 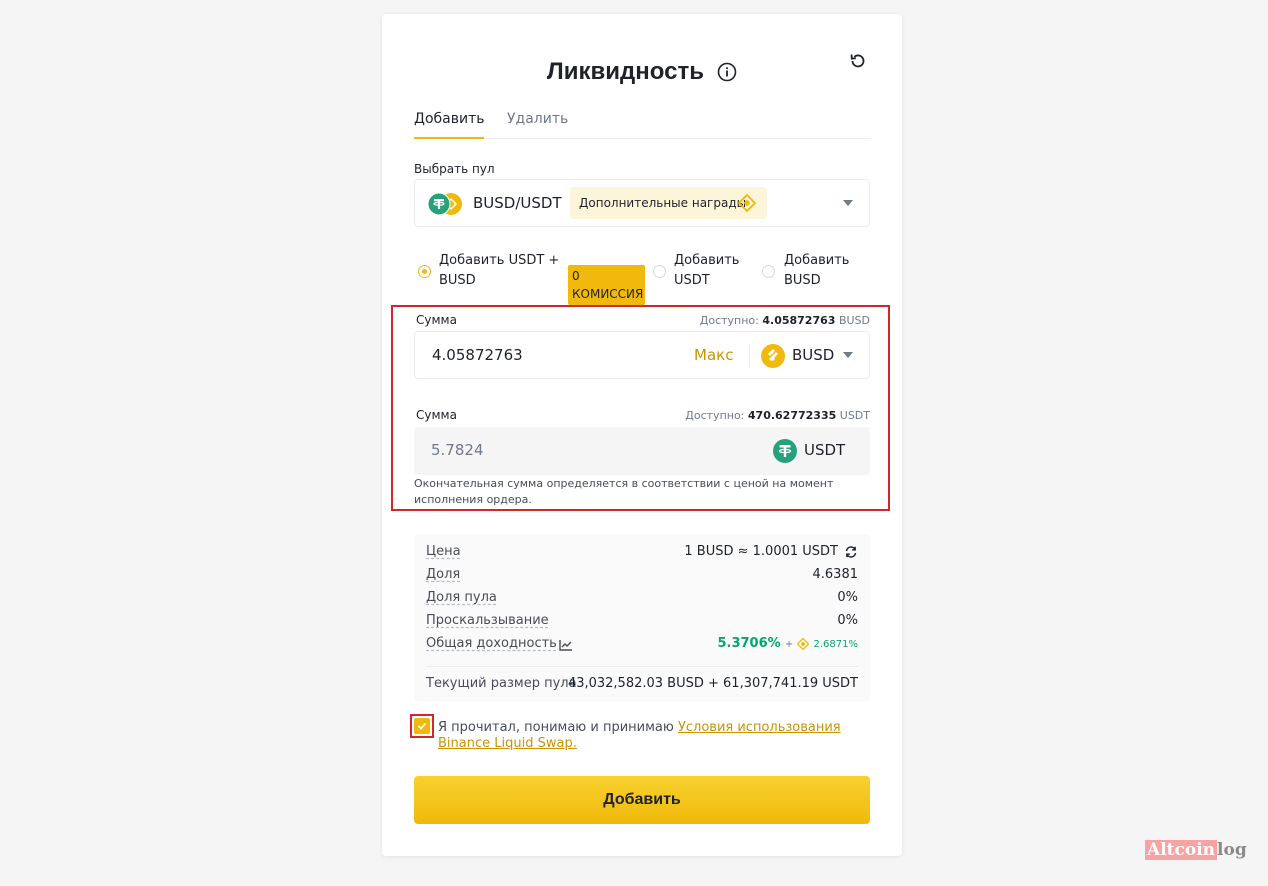 What do you see at coordinates (461, 597) in the screenshot?
I see `pool-share-label: Доля пула` at bounding box center [461, 597].